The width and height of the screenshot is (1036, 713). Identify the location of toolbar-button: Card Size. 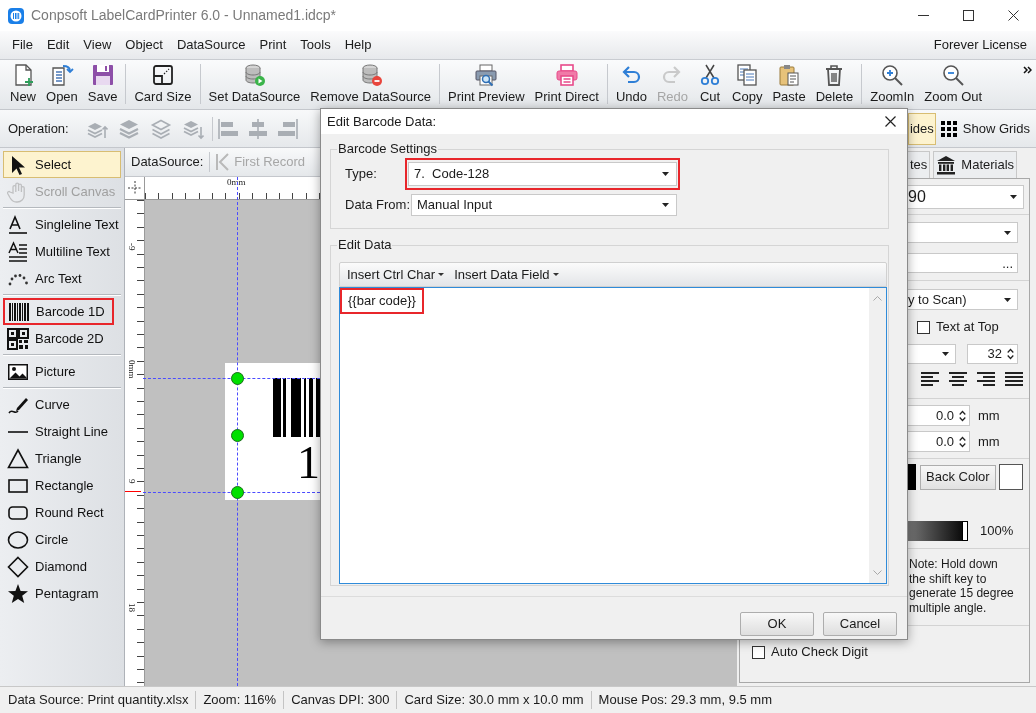
(163, 84).